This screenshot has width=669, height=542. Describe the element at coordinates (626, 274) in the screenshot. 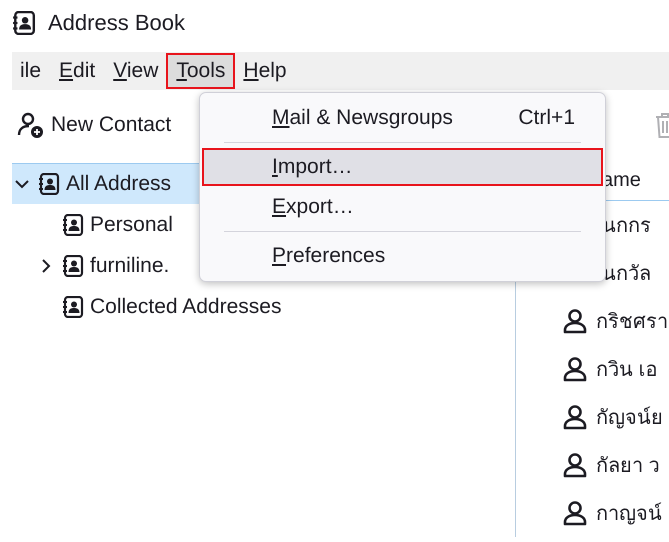

I see `contact-name: นกวัล` at that location.